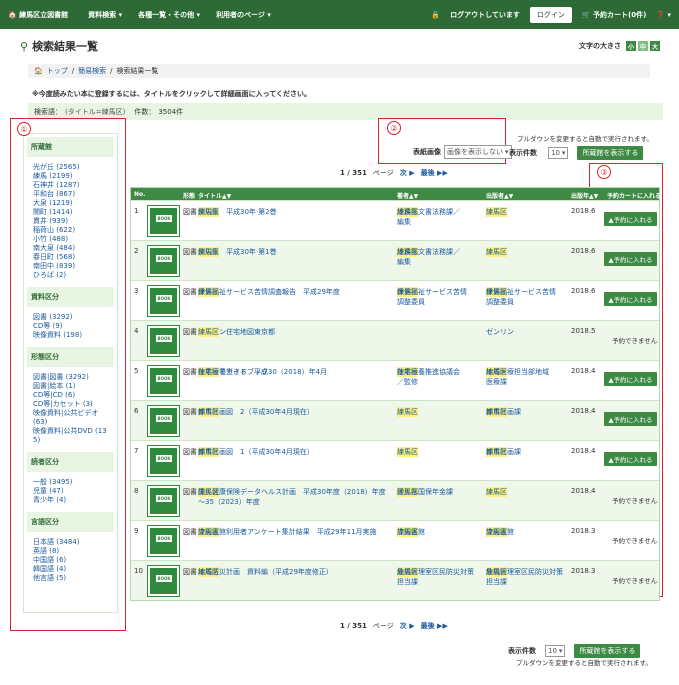 The width and height of the screenshot is (679, 685). Describe the element at coordinates (521, 292) in the screenshot. I see `publisher-text: 保健福祉サービス苦情` at that location.